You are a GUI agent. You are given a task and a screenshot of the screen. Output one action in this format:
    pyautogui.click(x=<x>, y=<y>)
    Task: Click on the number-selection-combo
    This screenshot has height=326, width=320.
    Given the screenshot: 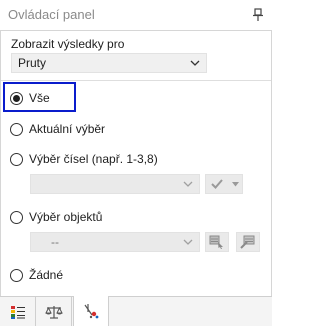 What is the action you would take?
    pyautogui.click(x=115, y=184)
    